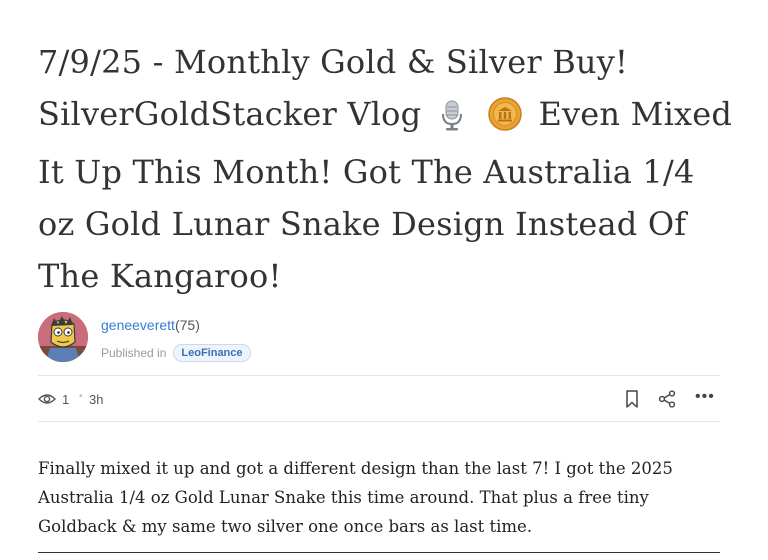 This screenshot has height=560, width=768. I want to click on published-in: Published in LeoFinance, so click(176, 353).